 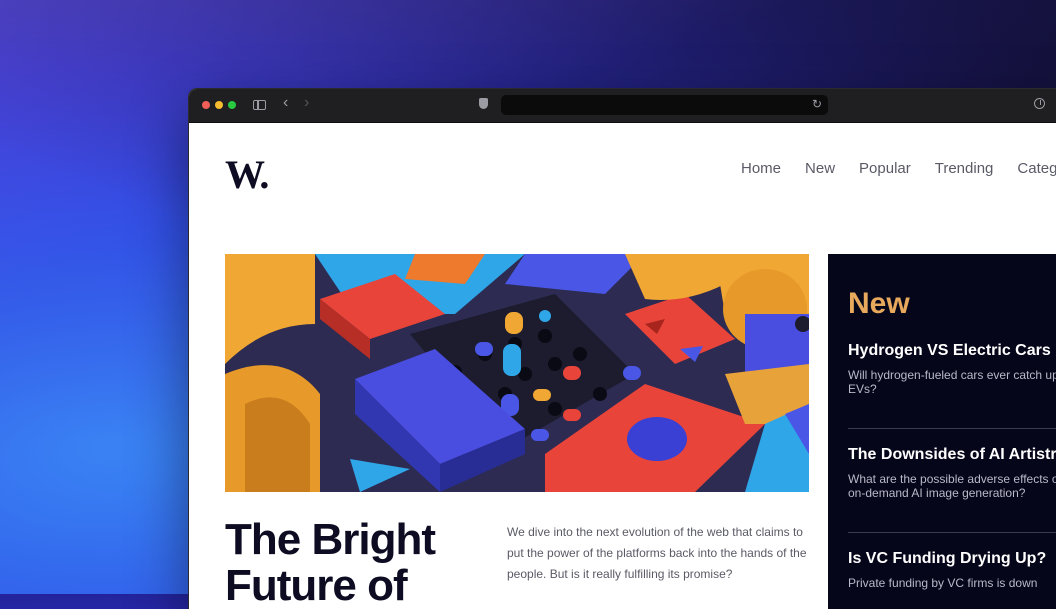 I want to click on new-article-description: Private funding by VC firms is down, so click(x=943, y=583).